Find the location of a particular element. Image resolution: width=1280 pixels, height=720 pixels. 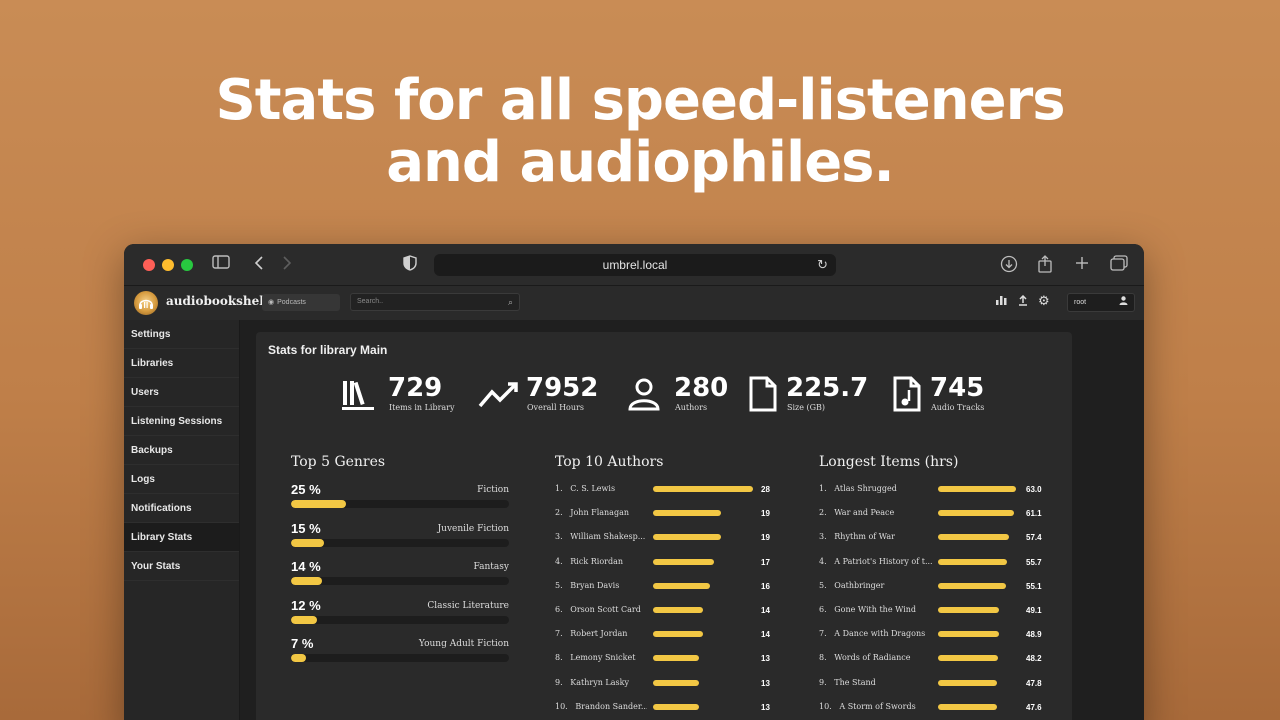

longest-rank: 2. is located at coordinates (823, 513).